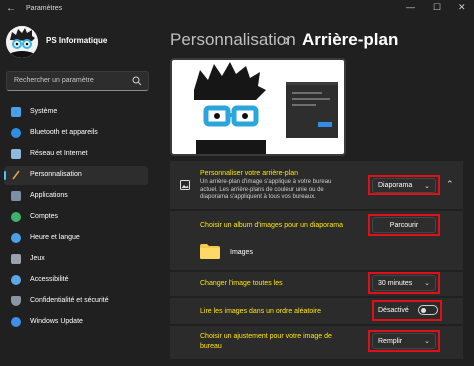 This screenshot has width=474, height=366. I want to click on interval-dropdown: 30 minutes ⌄, so click(404, 283).